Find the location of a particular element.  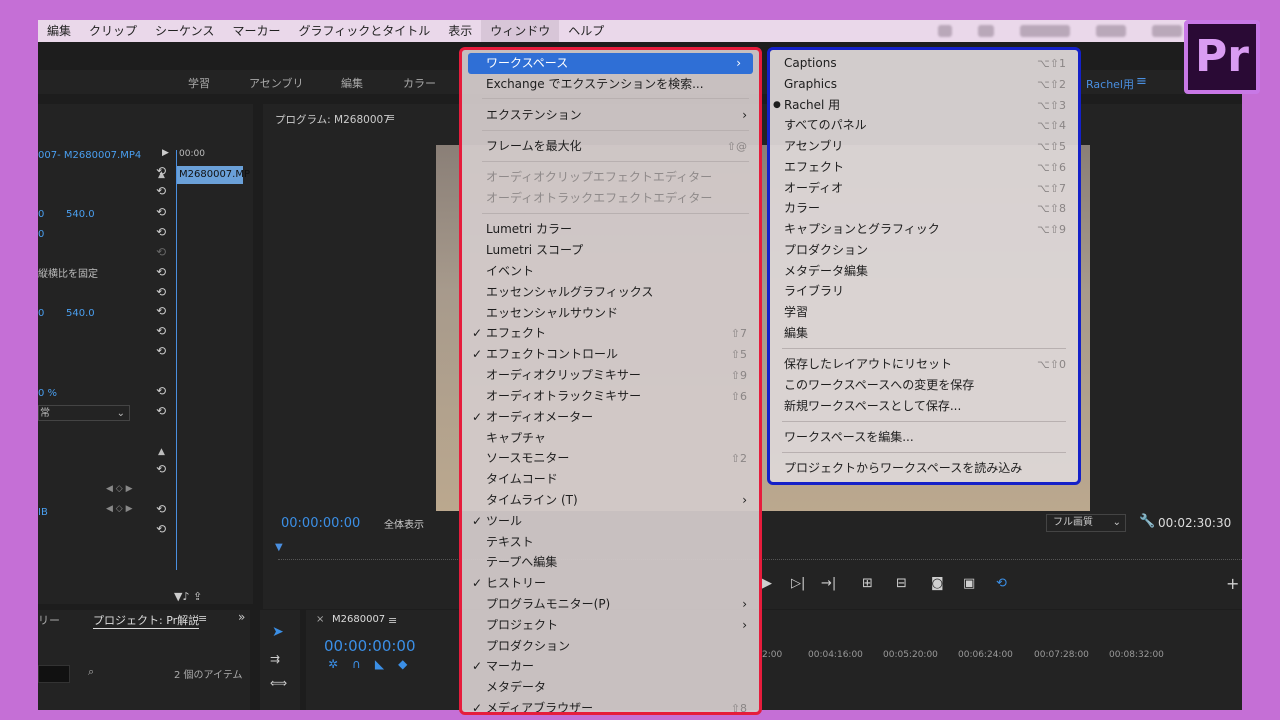

selection-tool-icon: ➤ is located at coordinates (278, 632).